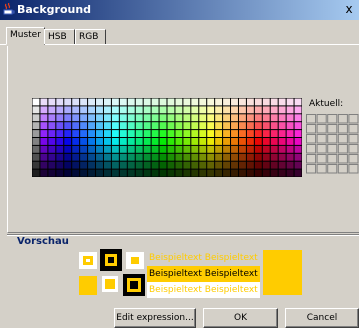 The image size is (359, 328). I want to click on current-colors-grid, so click(332, 144).